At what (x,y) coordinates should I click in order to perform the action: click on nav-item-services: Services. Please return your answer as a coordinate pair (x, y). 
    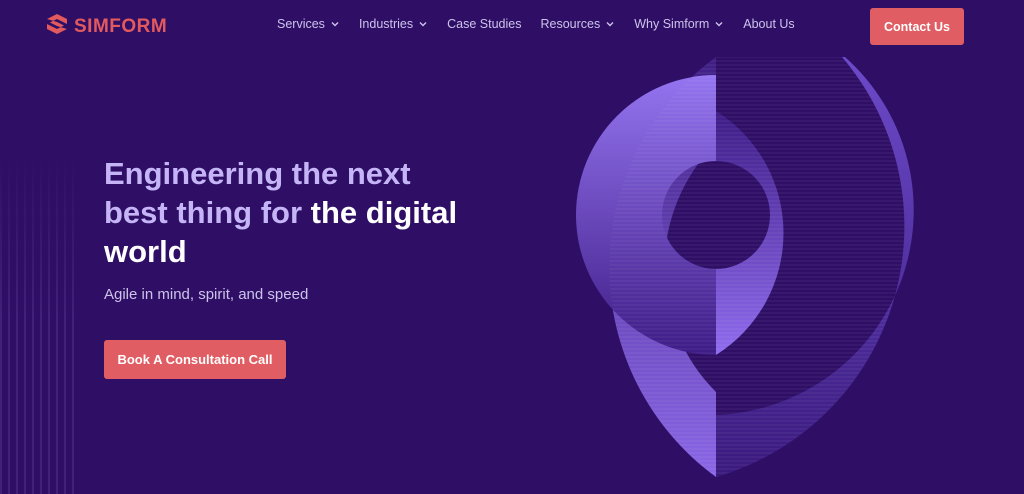
    Looking at the image, I should click on (308, 24).